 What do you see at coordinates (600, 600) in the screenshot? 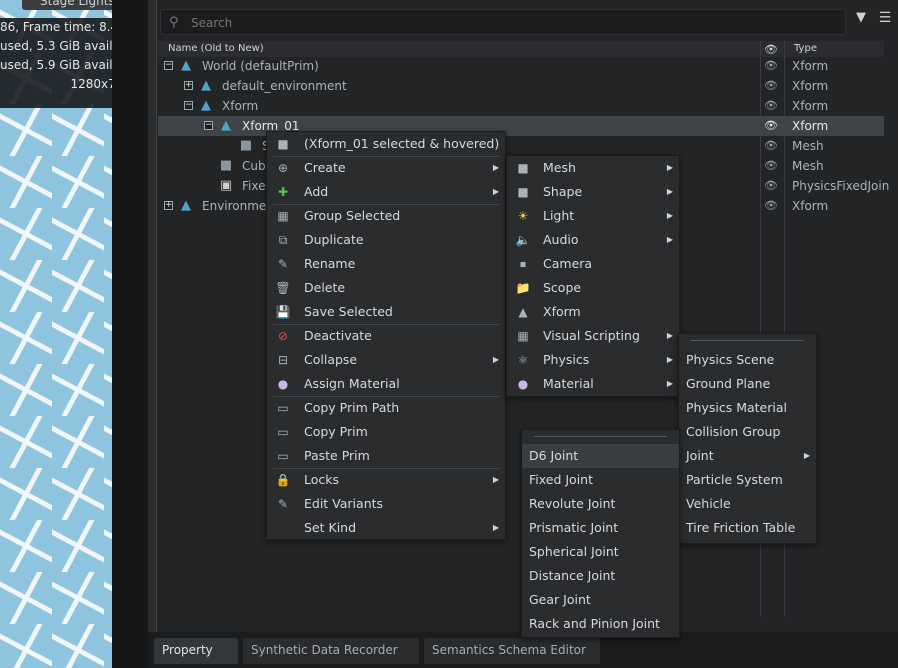
I see `menu-item-gear-joint: Gear Joint` at bounding box center [600, 600].